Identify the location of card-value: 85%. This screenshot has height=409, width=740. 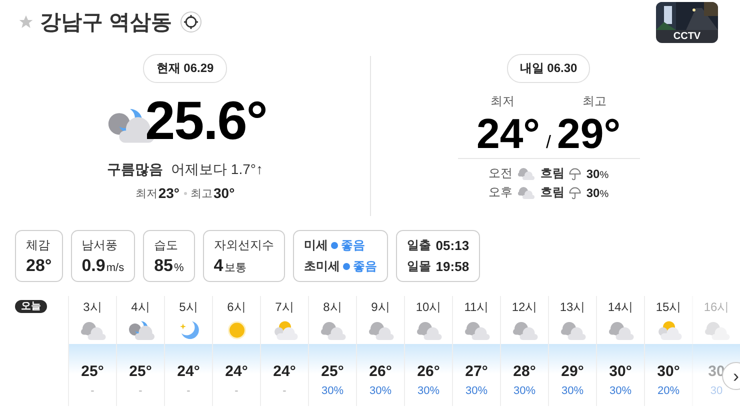
(169, 266).